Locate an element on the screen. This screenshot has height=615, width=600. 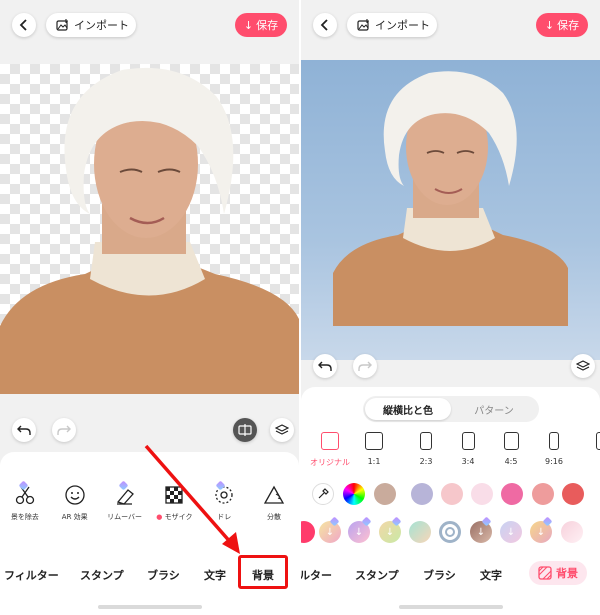
highlight-box is located at coordinates (263, 572).